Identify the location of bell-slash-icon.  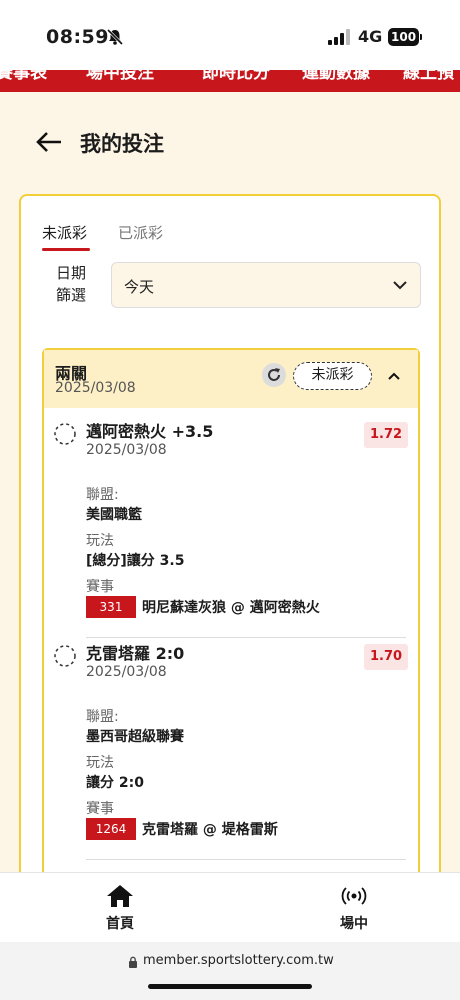
(115, 37).